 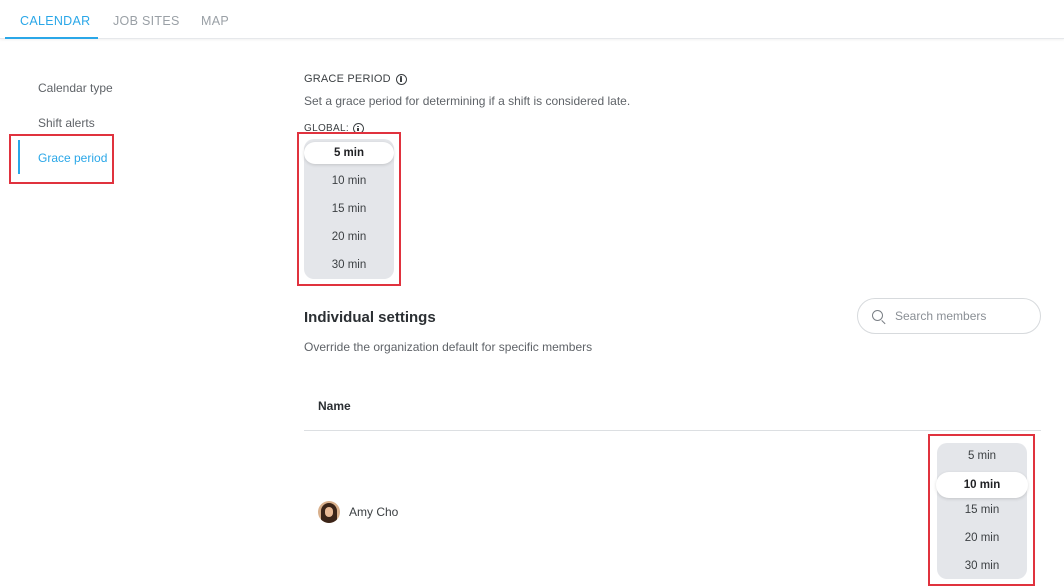 I want to click on tab-calendar: CALENDAR, so click(x=55, y=21).